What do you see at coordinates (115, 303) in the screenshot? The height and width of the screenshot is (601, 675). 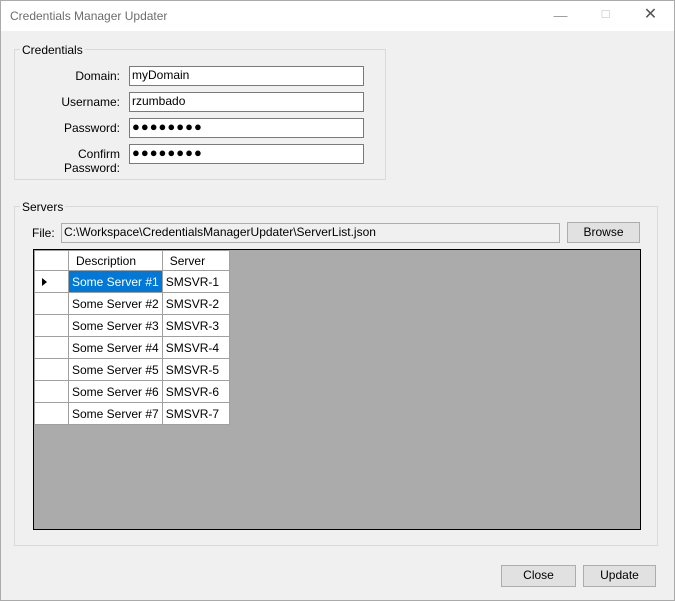 I see `description-cell: Some Server #2` at bounding box center [115, 303].